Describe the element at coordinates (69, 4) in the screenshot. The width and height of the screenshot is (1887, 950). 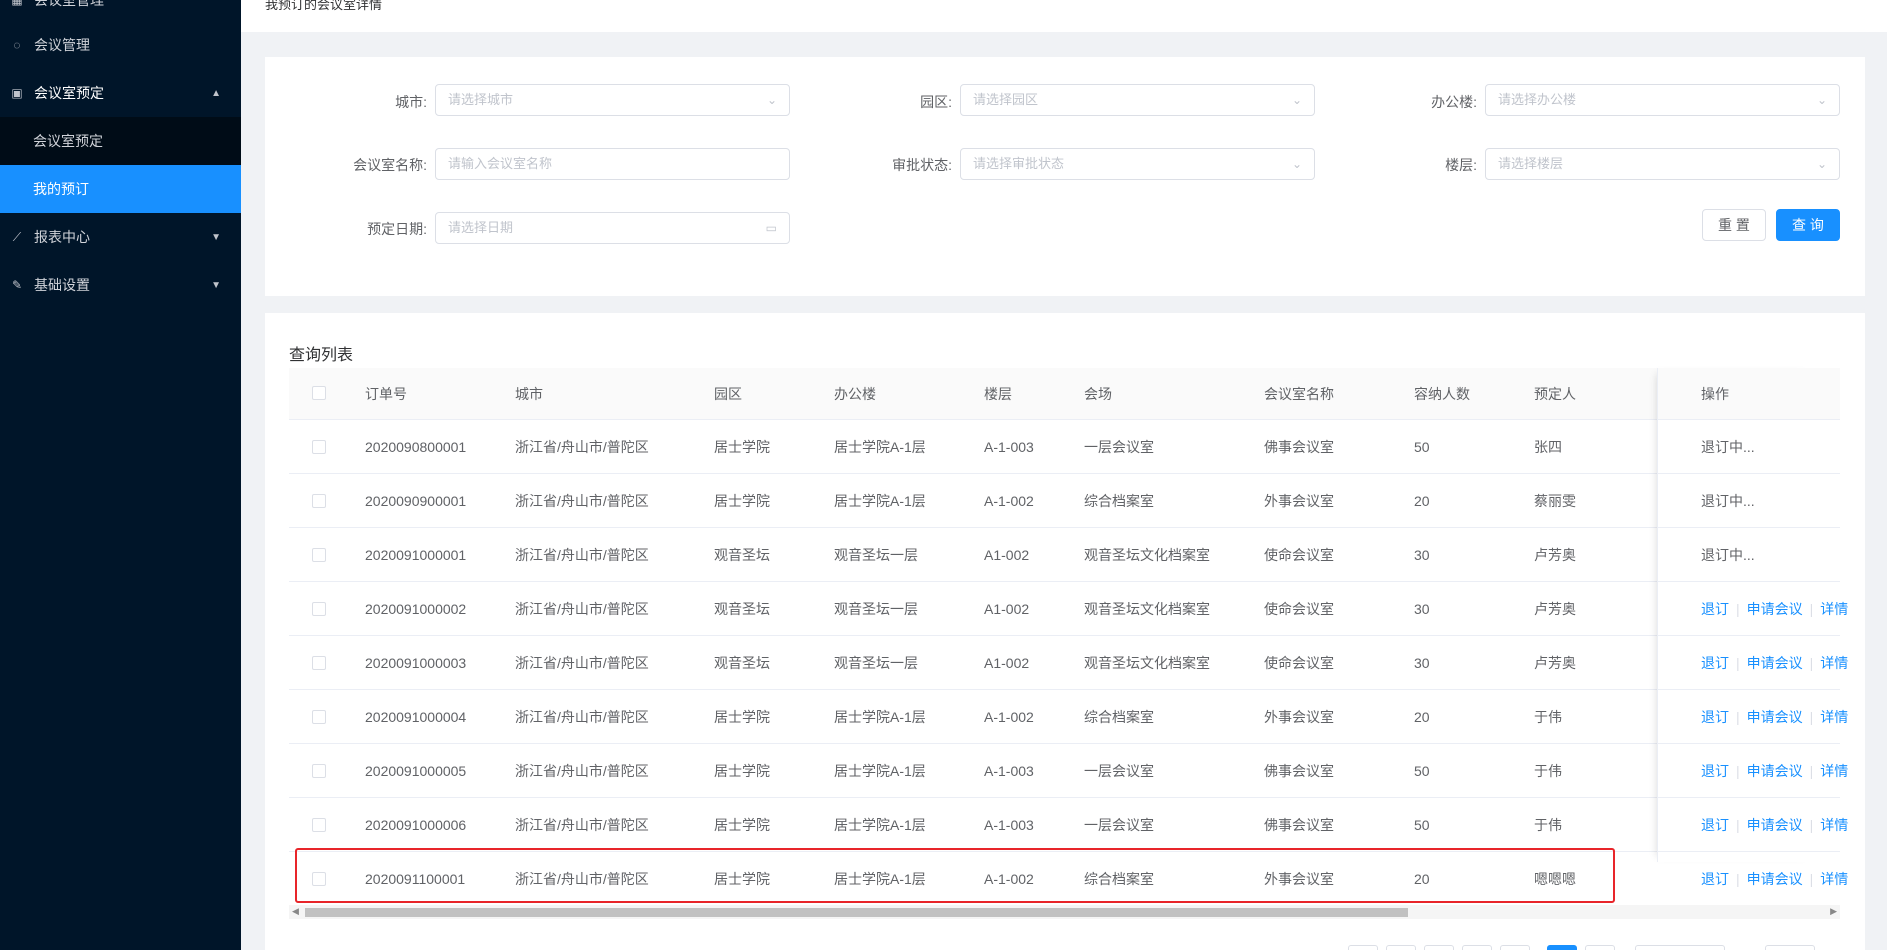
I see `sidebar-item-label: 会议室管理` at that location.